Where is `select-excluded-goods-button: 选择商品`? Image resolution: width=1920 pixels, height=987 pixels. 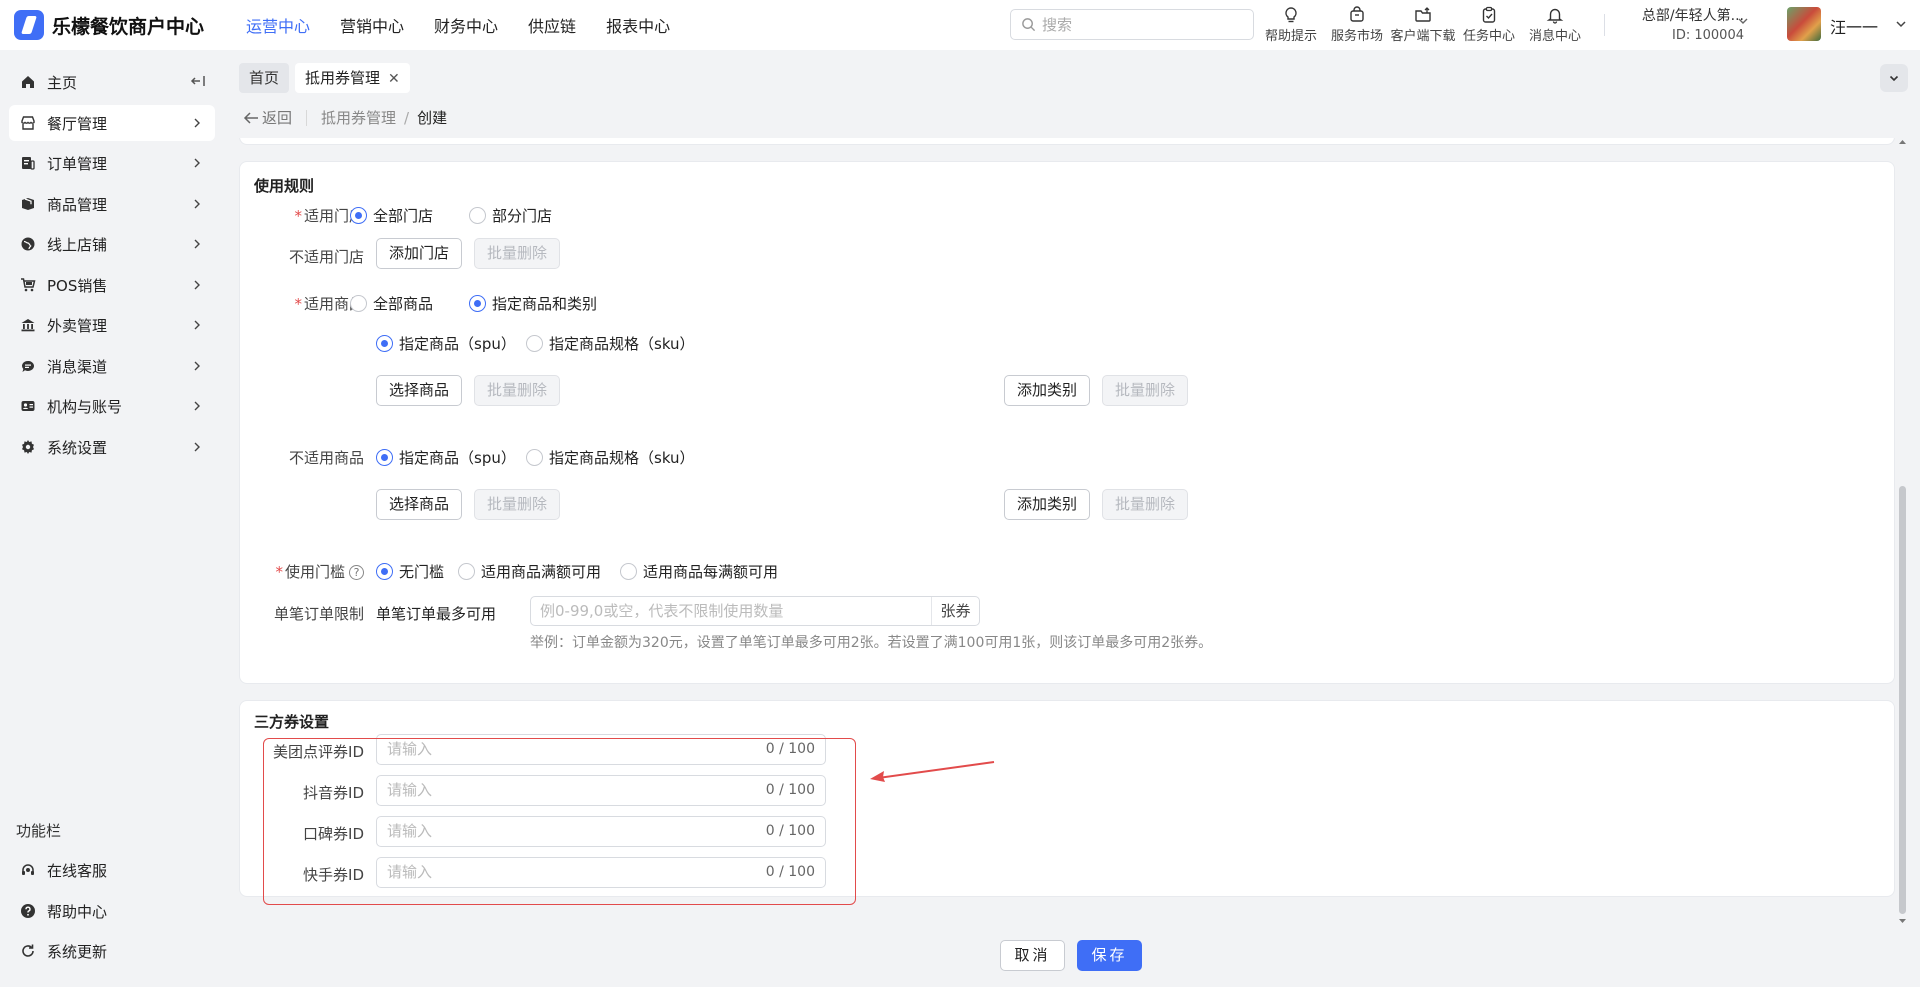 select-excluded-goods-button: 选择商品 is located at coordinates (419, 504).